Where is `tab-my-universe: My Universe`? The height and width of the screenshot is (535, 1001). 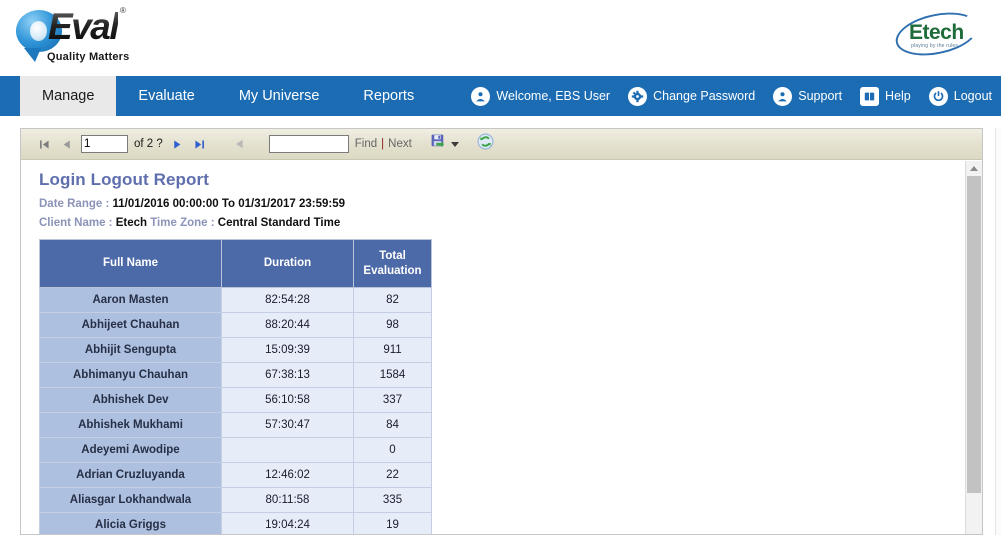
tab-my-universe: My Universe is located at coordinates (279, 96).